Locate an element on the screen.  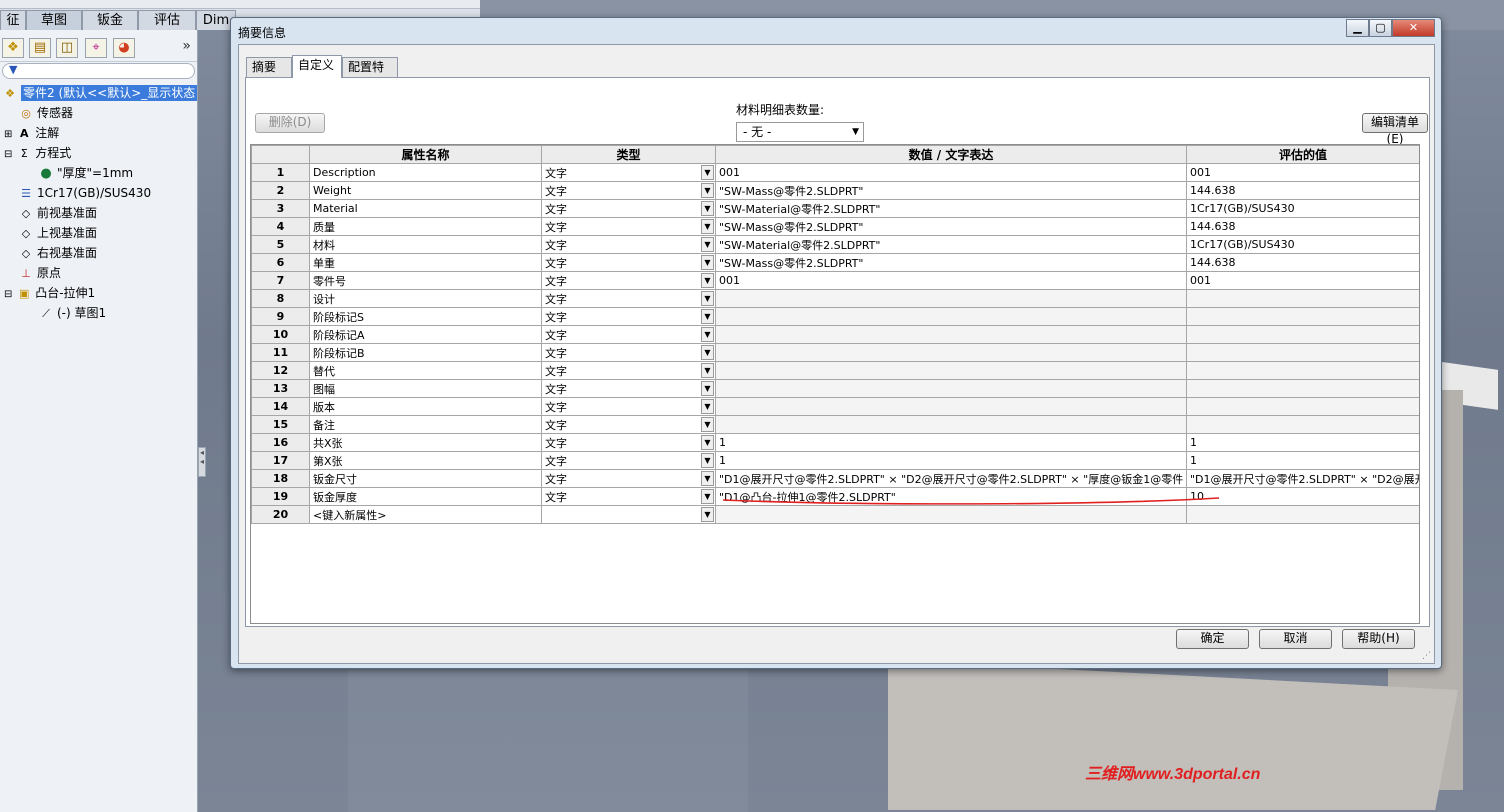
property-name-cell: 阶段标记A is located at coordinates (425, 334).